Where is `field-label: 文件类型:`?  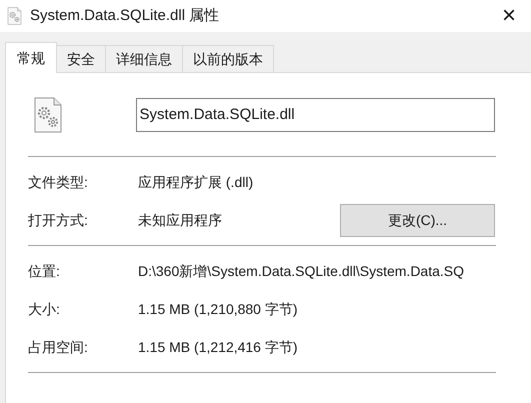 field-label: 文件类型: is located at coordinates (58, 182).